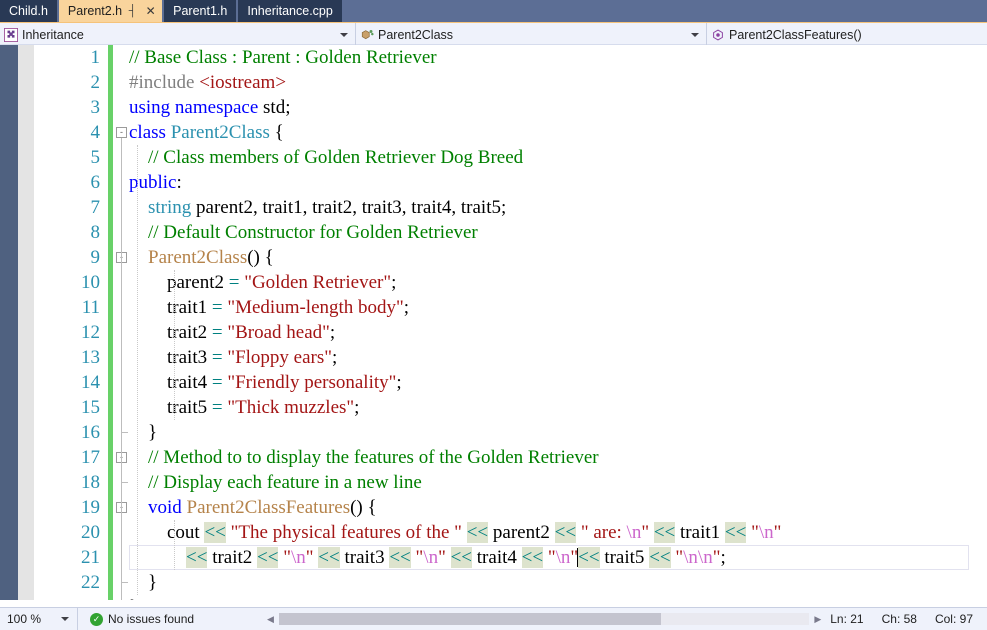 This screenshot has width=987, height=630. Describe the element at coordinates (39, 618) in the screenshot. I see `zoom-level-control: 100 %` at that location.